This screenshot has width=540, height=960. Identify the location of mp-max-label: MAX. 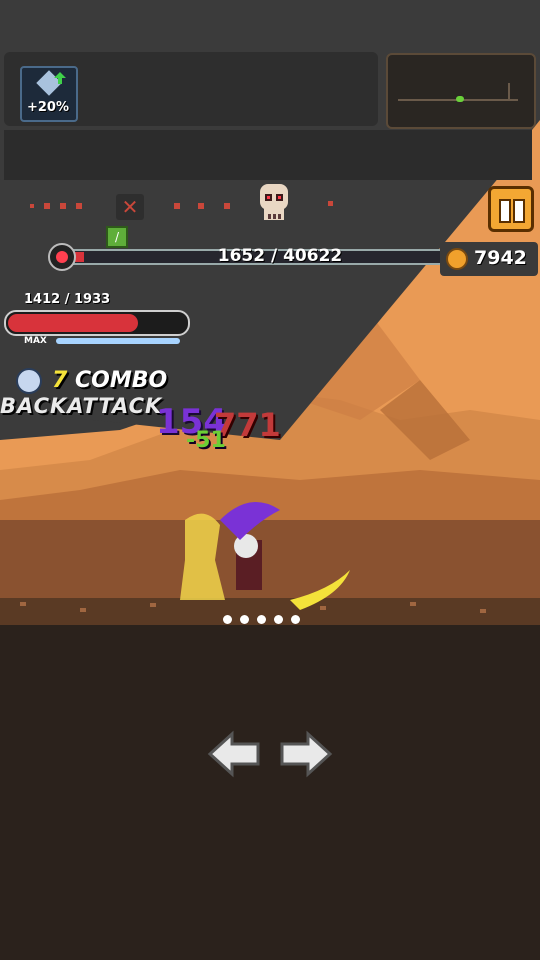
(35, 341).